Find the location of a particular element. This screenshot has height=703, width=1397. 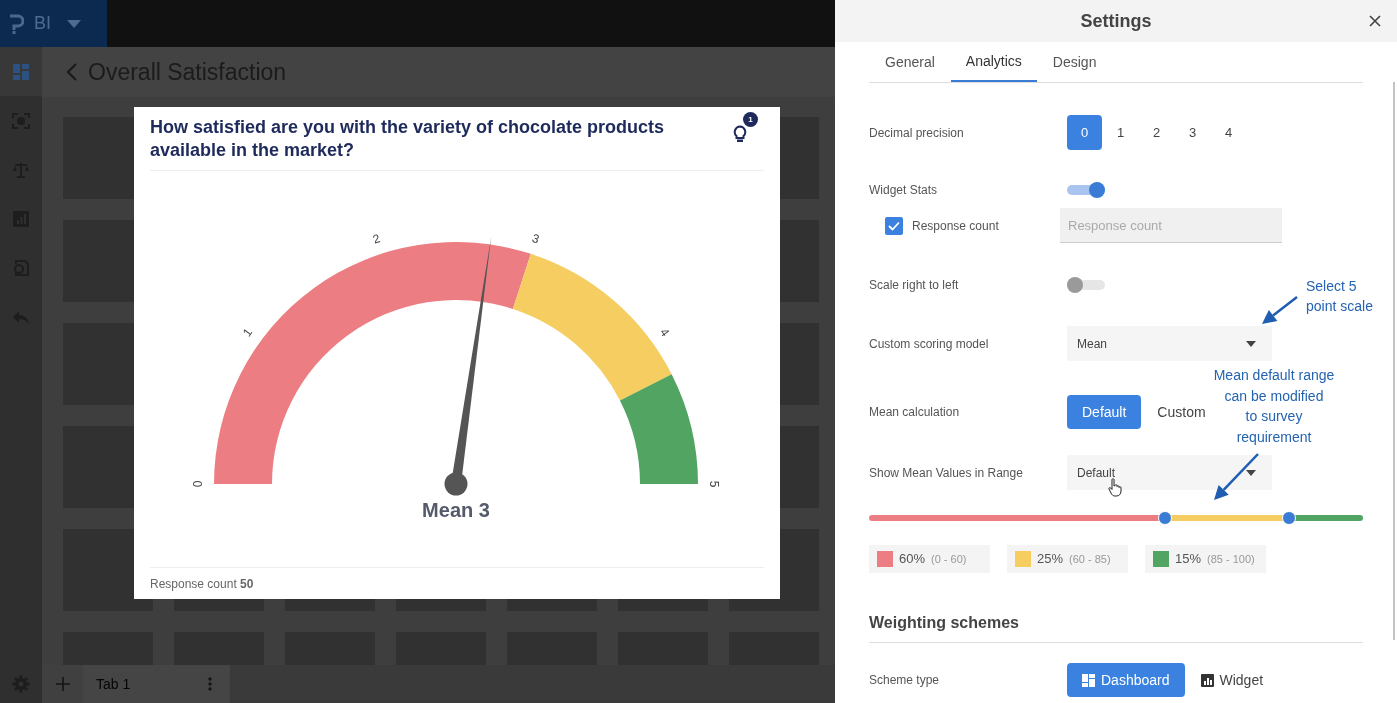

option-button: Custom is located at coordinates (1176, 412).